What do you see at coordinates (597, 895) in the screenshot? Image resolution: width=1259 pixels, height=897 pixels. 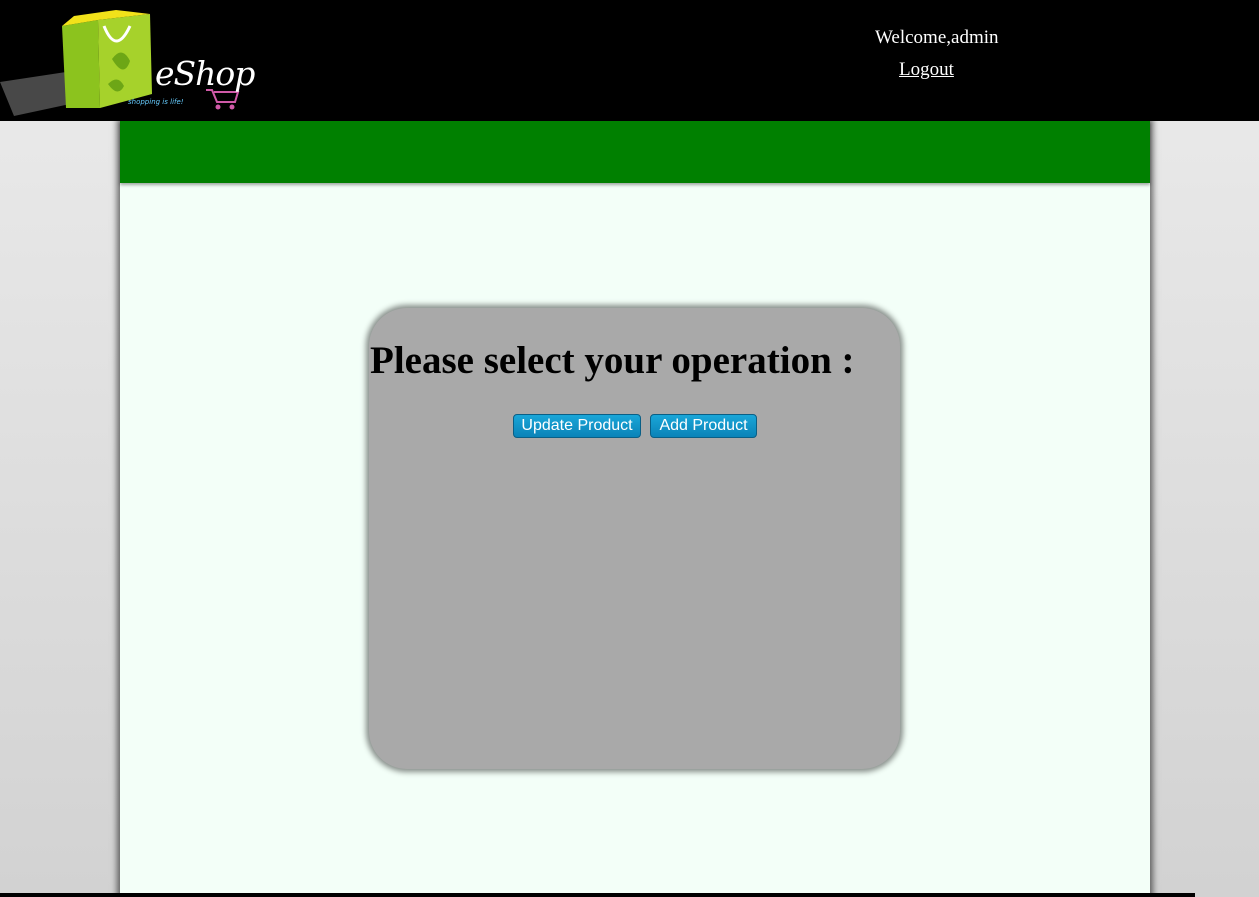 I see `bottom-divider` at bounding box center [597, 895].